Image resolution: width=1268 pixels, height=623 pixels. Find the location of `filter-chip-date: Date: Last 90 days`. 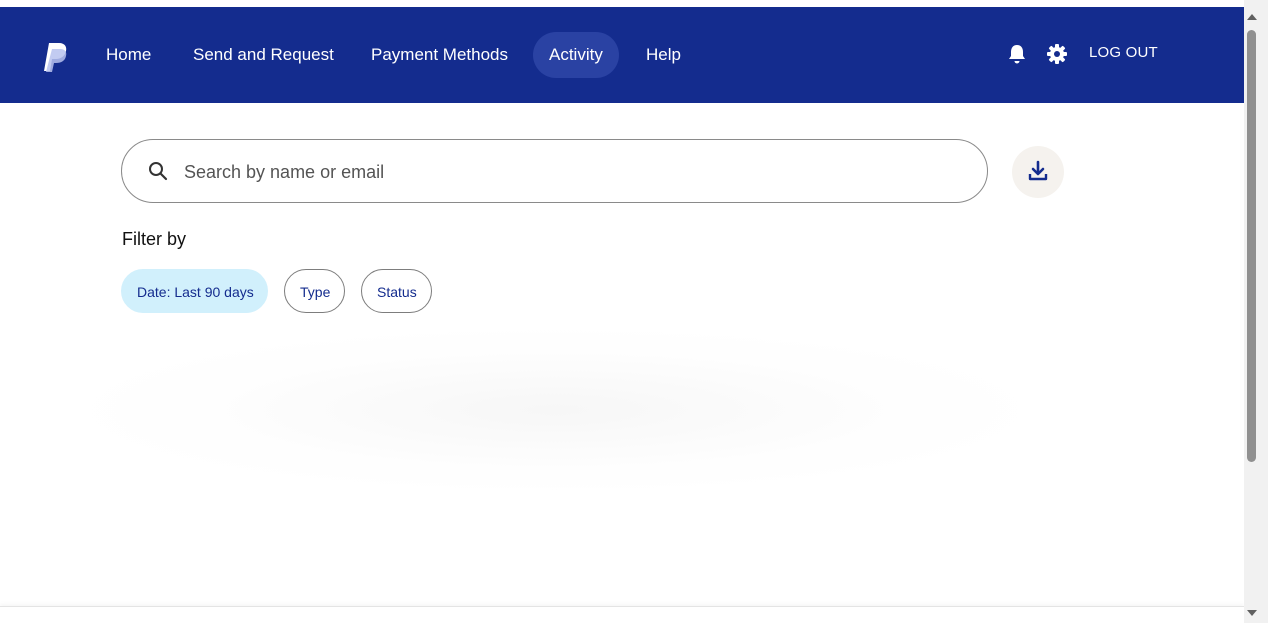

filter-chip-date: Date: Last 90 days is located at coordinates (194, 291).